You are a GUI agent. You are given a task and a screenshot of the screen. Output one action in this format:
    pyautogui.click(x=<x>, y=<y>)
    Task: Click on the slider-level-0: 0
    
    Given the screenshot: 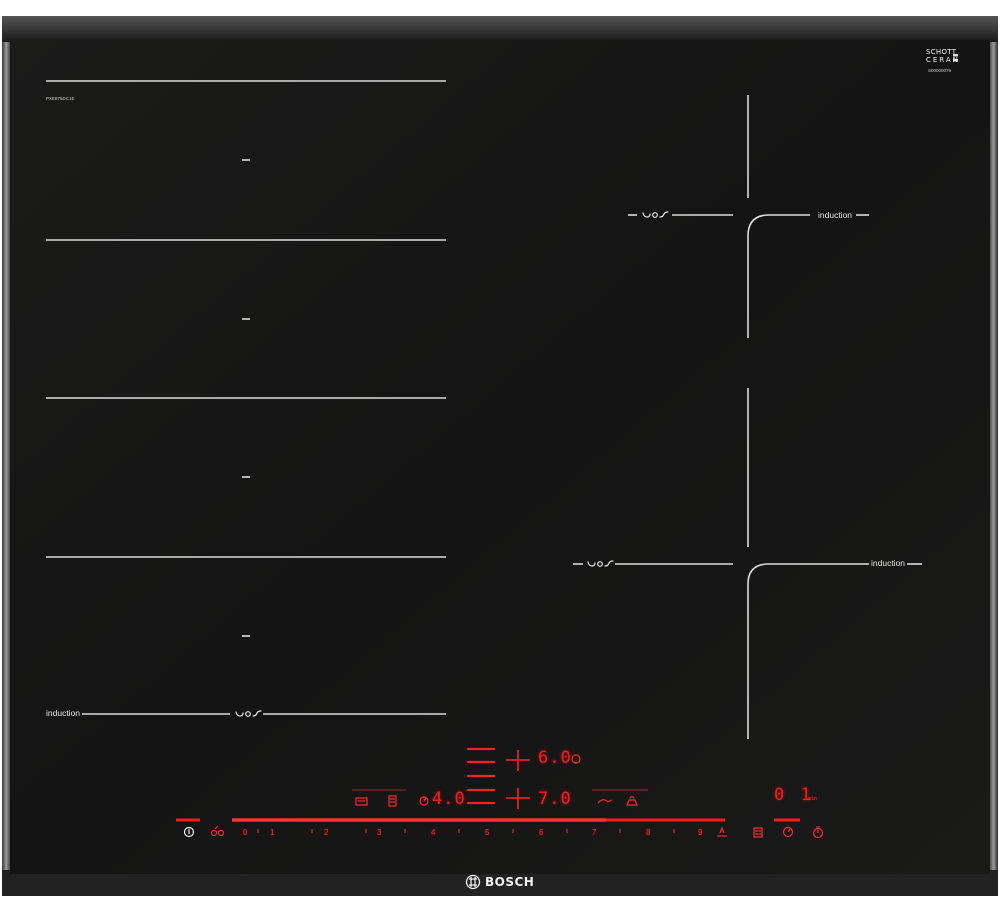 What is the action you would take?
    pyautogui.click(x=245, y=832)
    